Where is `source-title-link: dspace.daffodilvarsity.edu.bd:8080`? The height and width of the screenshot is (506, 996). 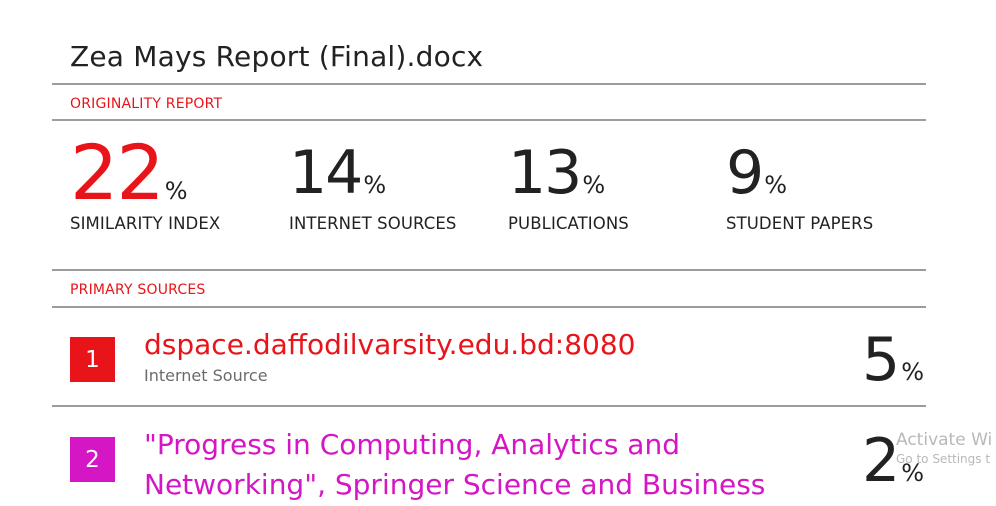 source-title-link: dspace.daffodilvarsity.edu.bd:8080 is located at coordinates (389, 345).